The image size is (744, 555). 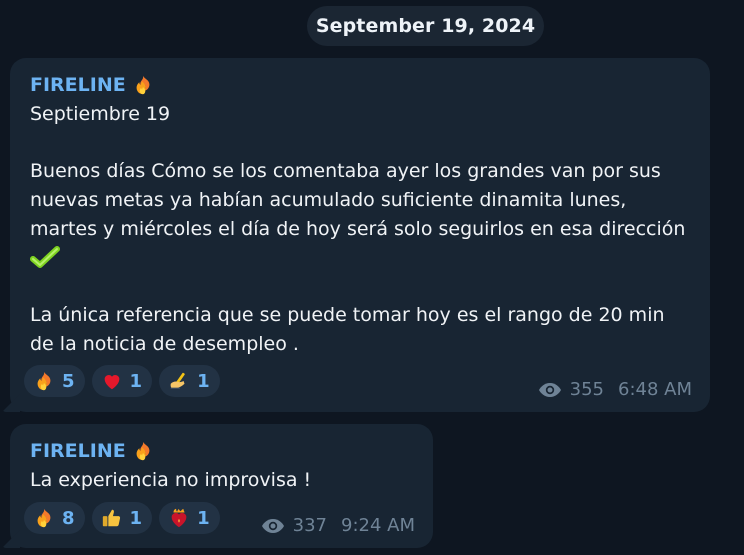 What do you see at coordinates (378, 525) in the screenshot?
I see `message-time: 9:24 AM` at bounding box center [378, 525].